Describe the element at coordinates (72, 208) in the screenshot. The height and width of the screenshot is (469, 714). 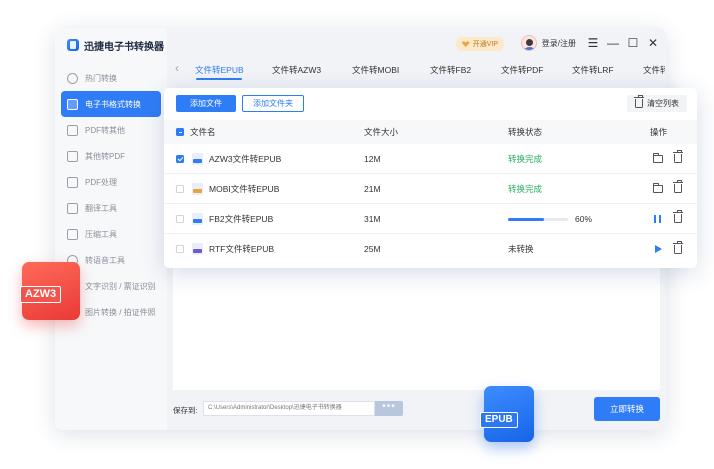
I see `translate-icon` at that location.